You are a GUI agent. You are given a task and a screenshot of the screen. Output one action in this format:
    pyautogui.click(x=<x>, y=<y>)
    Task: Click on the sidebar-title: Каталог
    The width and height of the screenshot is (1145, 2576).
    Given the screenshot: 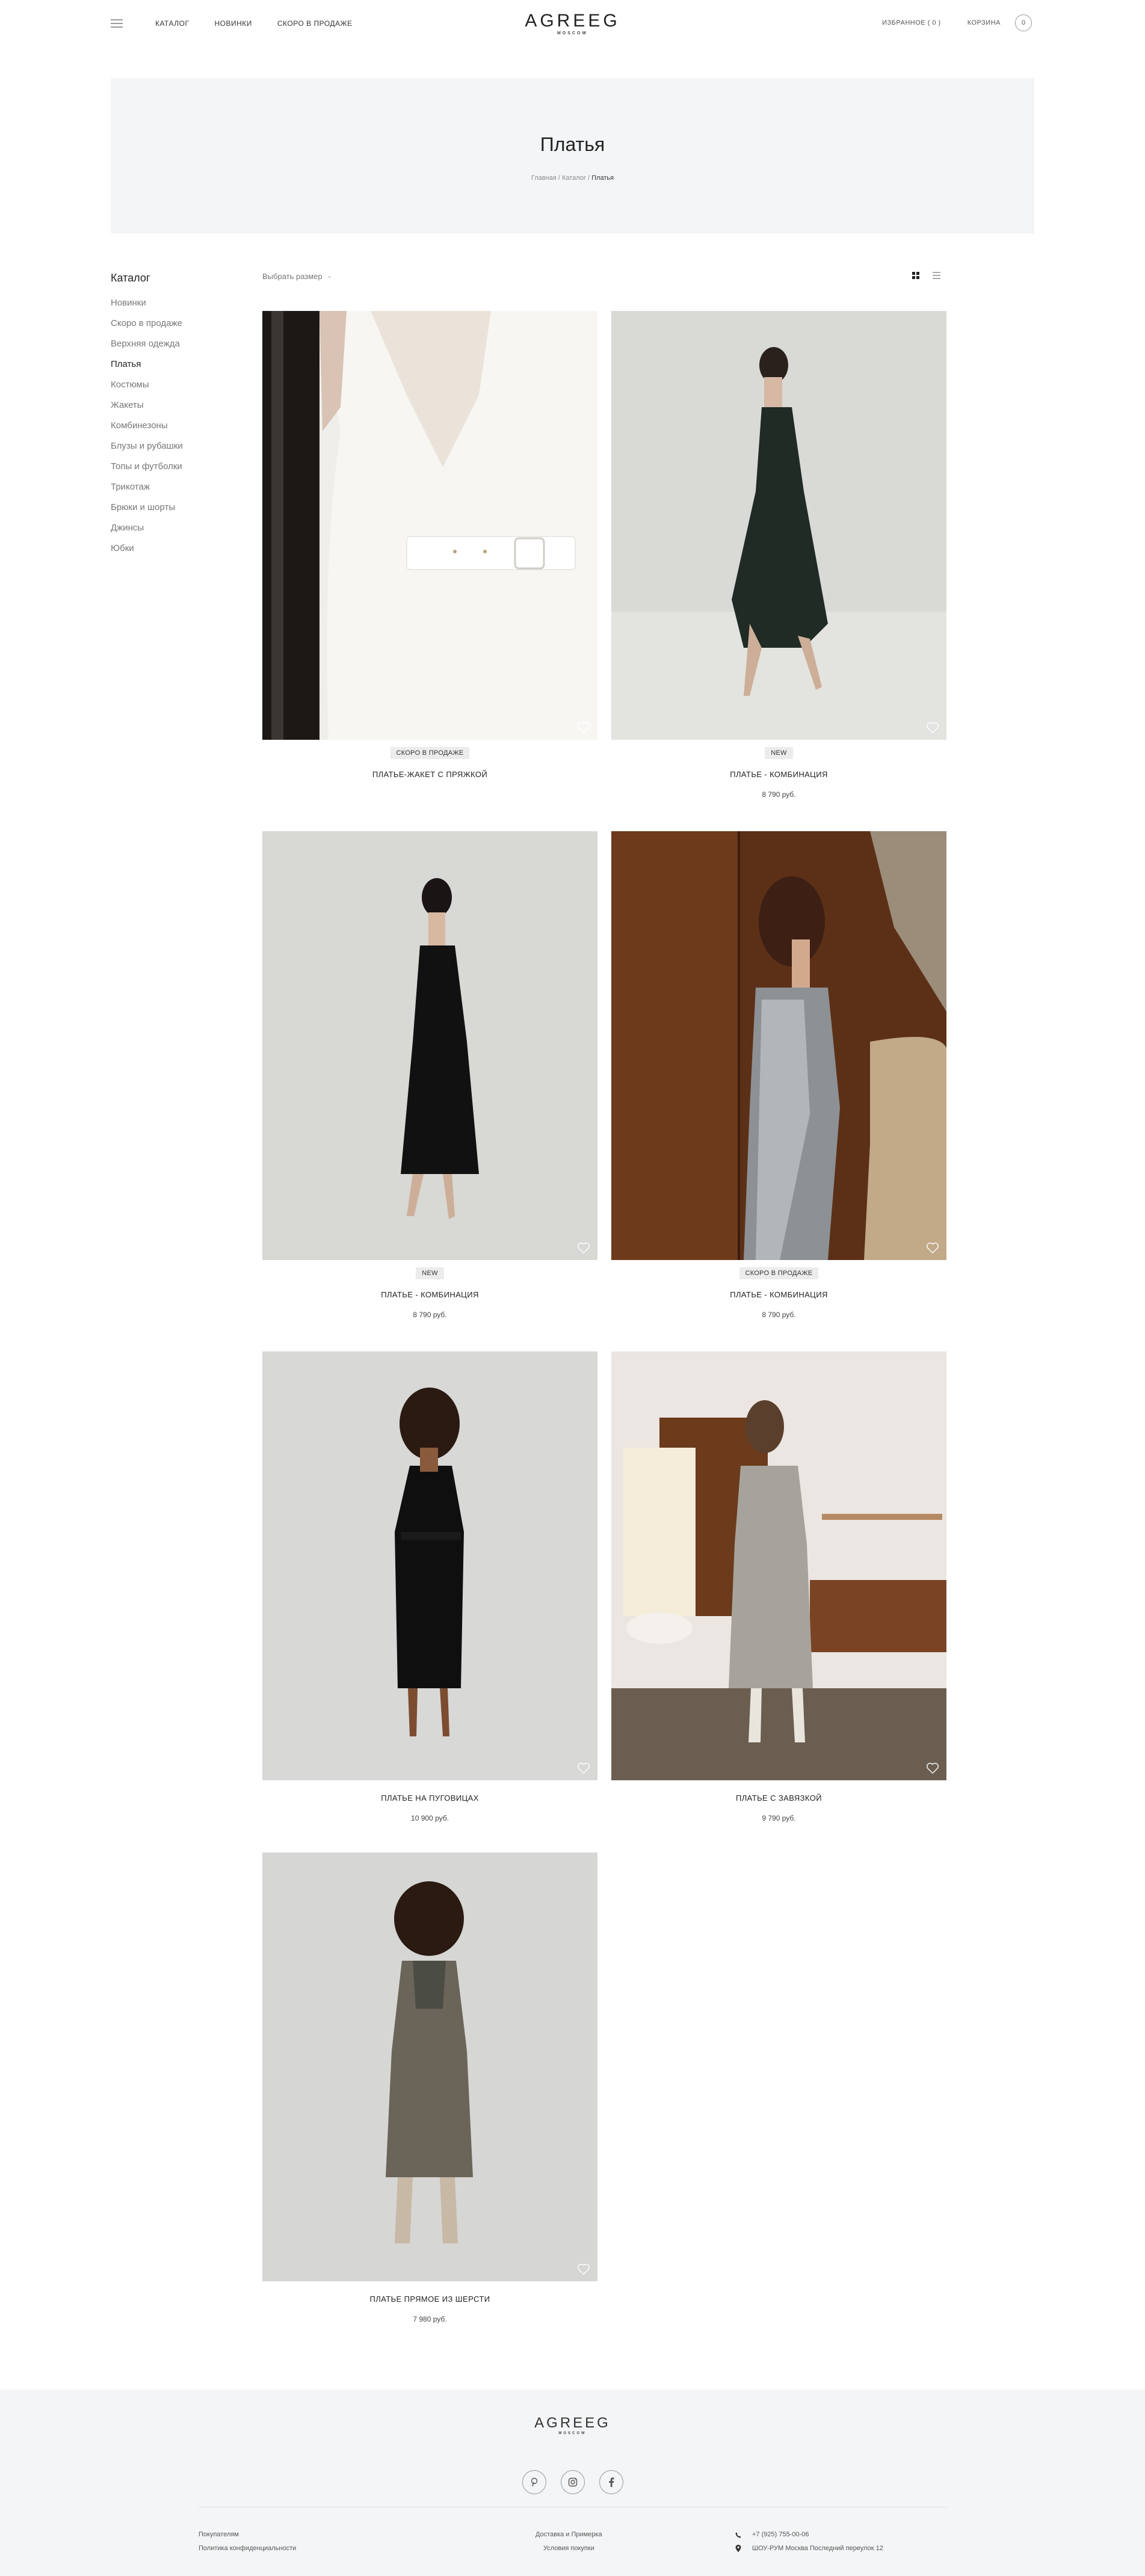 What is the action you would take?
    pyautogui.click(x=130, y=278)
    